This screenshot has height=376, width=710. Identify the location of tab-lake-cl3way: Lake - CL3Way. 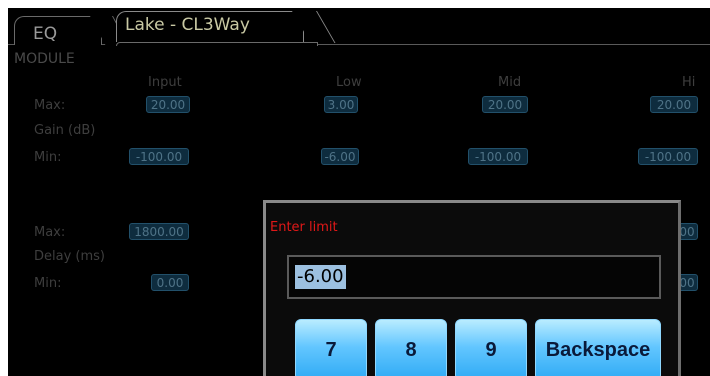
(210, 26).